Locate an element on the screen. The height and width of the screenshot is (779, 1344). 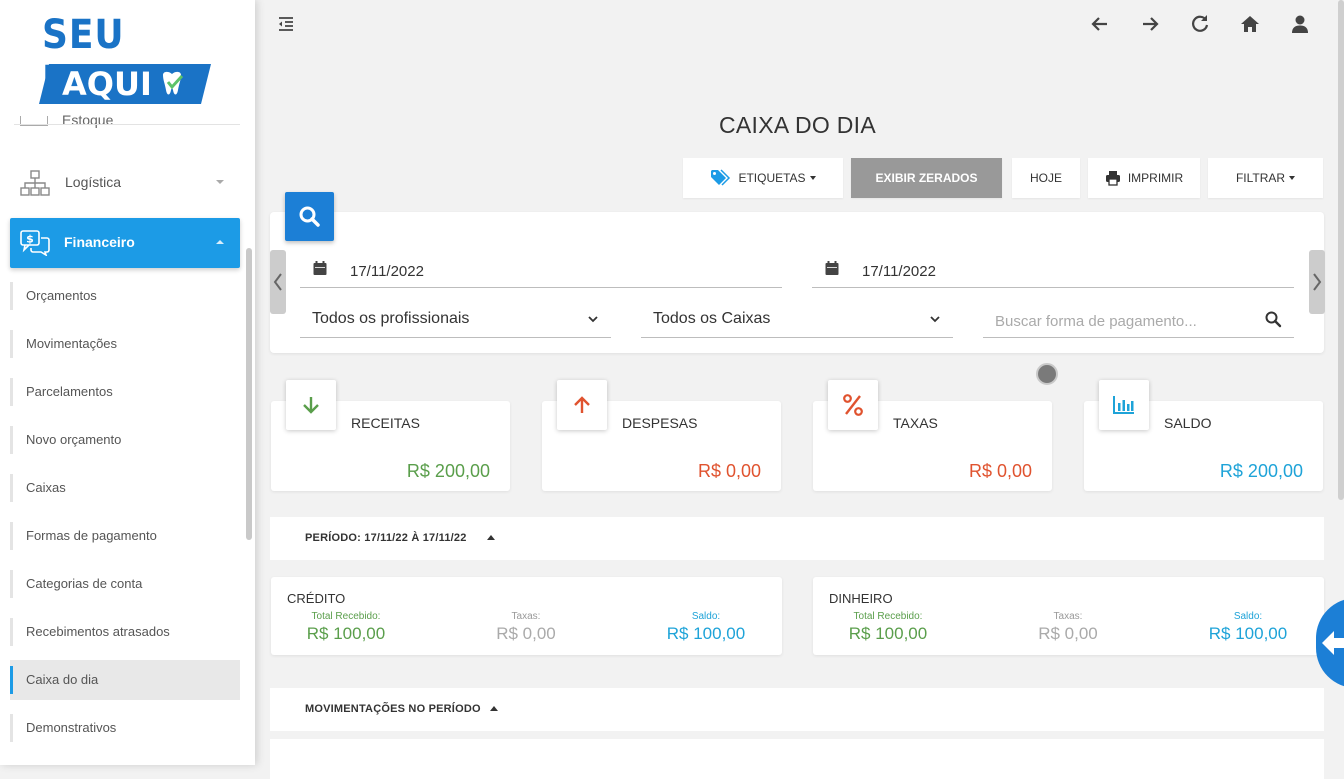
profissionais-select: Todos os profissionais is located at coordinates (455, 321).